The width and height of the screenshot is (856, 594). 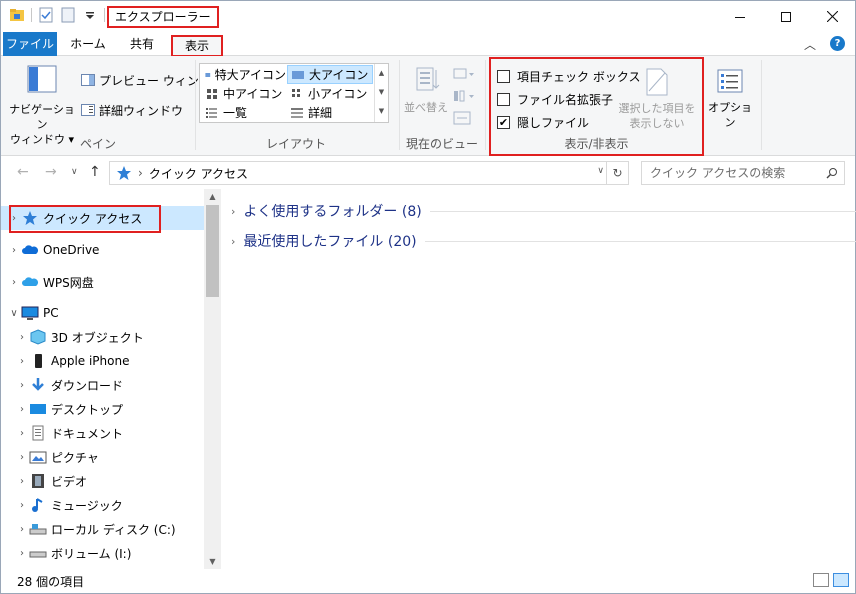 I want to click on search-input: クイック アクセスの検索, so click(x=743, y=173).